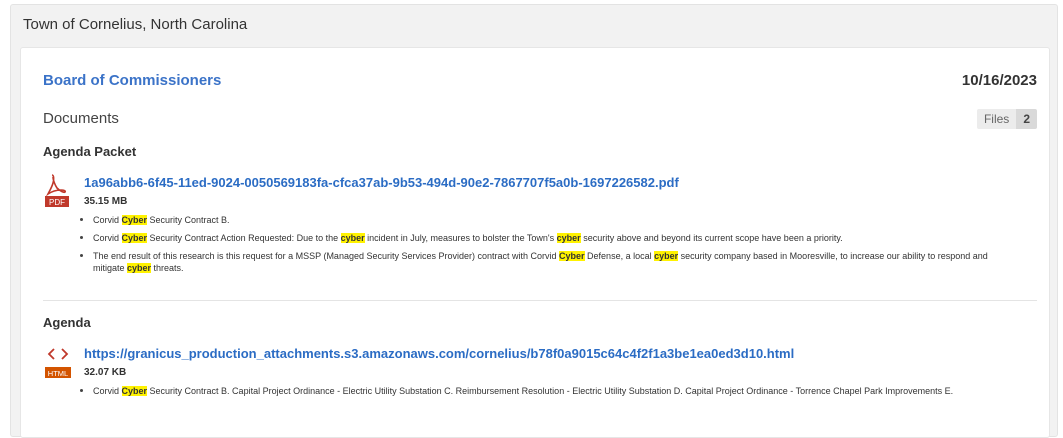 The image size is (1063, 438). What do you see at coordinates (996, 119) in the screenshot?
I see `files-label: Files` at bounding box center [996, 119].